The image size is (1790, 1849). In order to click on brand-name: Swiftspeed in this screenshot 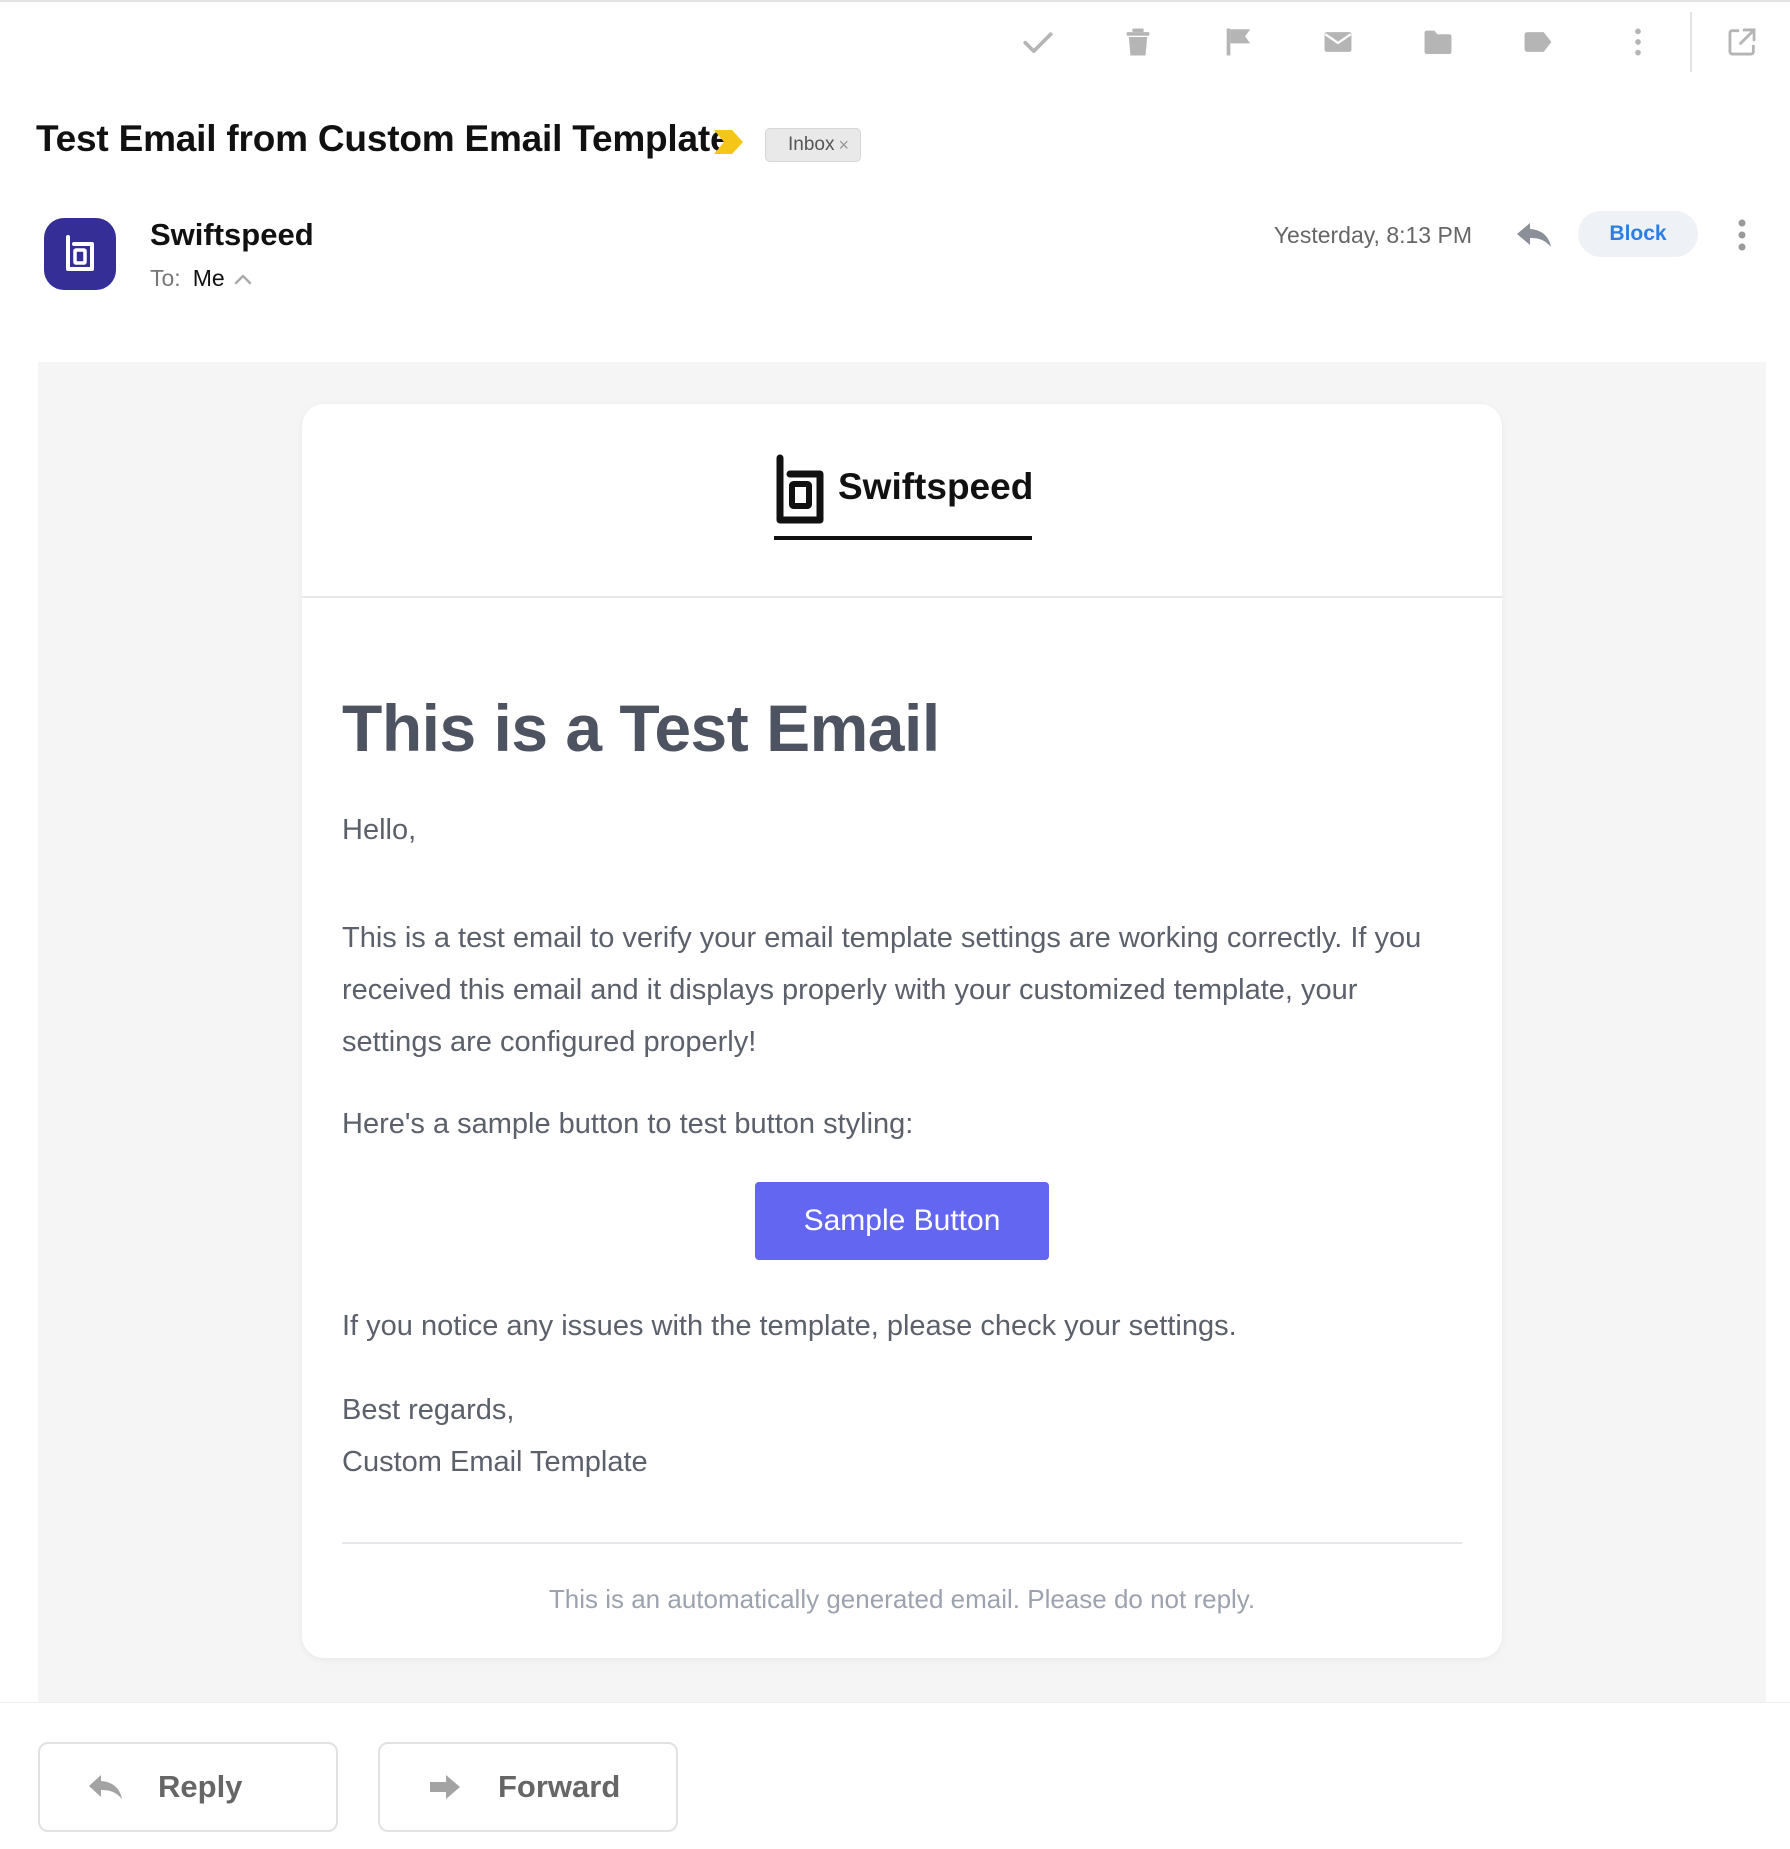, I will do `click(936, 486)`.